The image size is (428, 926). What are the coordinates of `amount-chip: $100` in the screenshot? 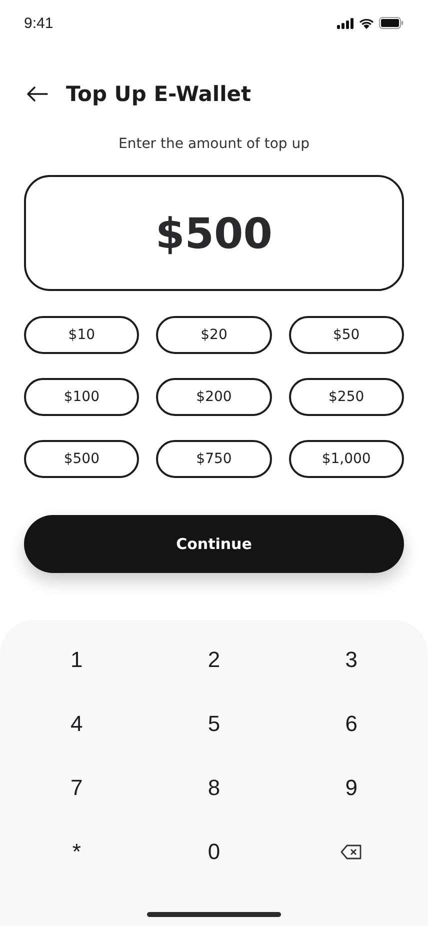 It's located at (82, 397).